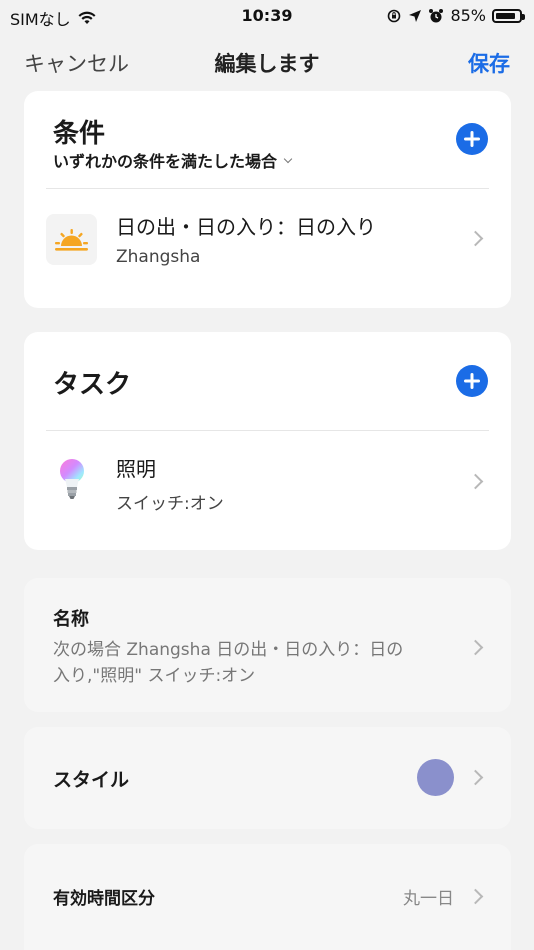  I want to click on conditions-title: 条件, so click(79, 134).